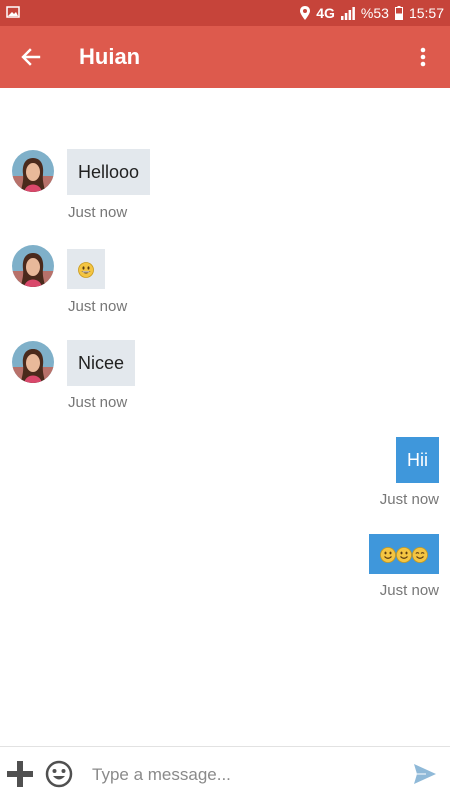  I want to click on status-bar: 4G %53 15:57, so click(225, 13).